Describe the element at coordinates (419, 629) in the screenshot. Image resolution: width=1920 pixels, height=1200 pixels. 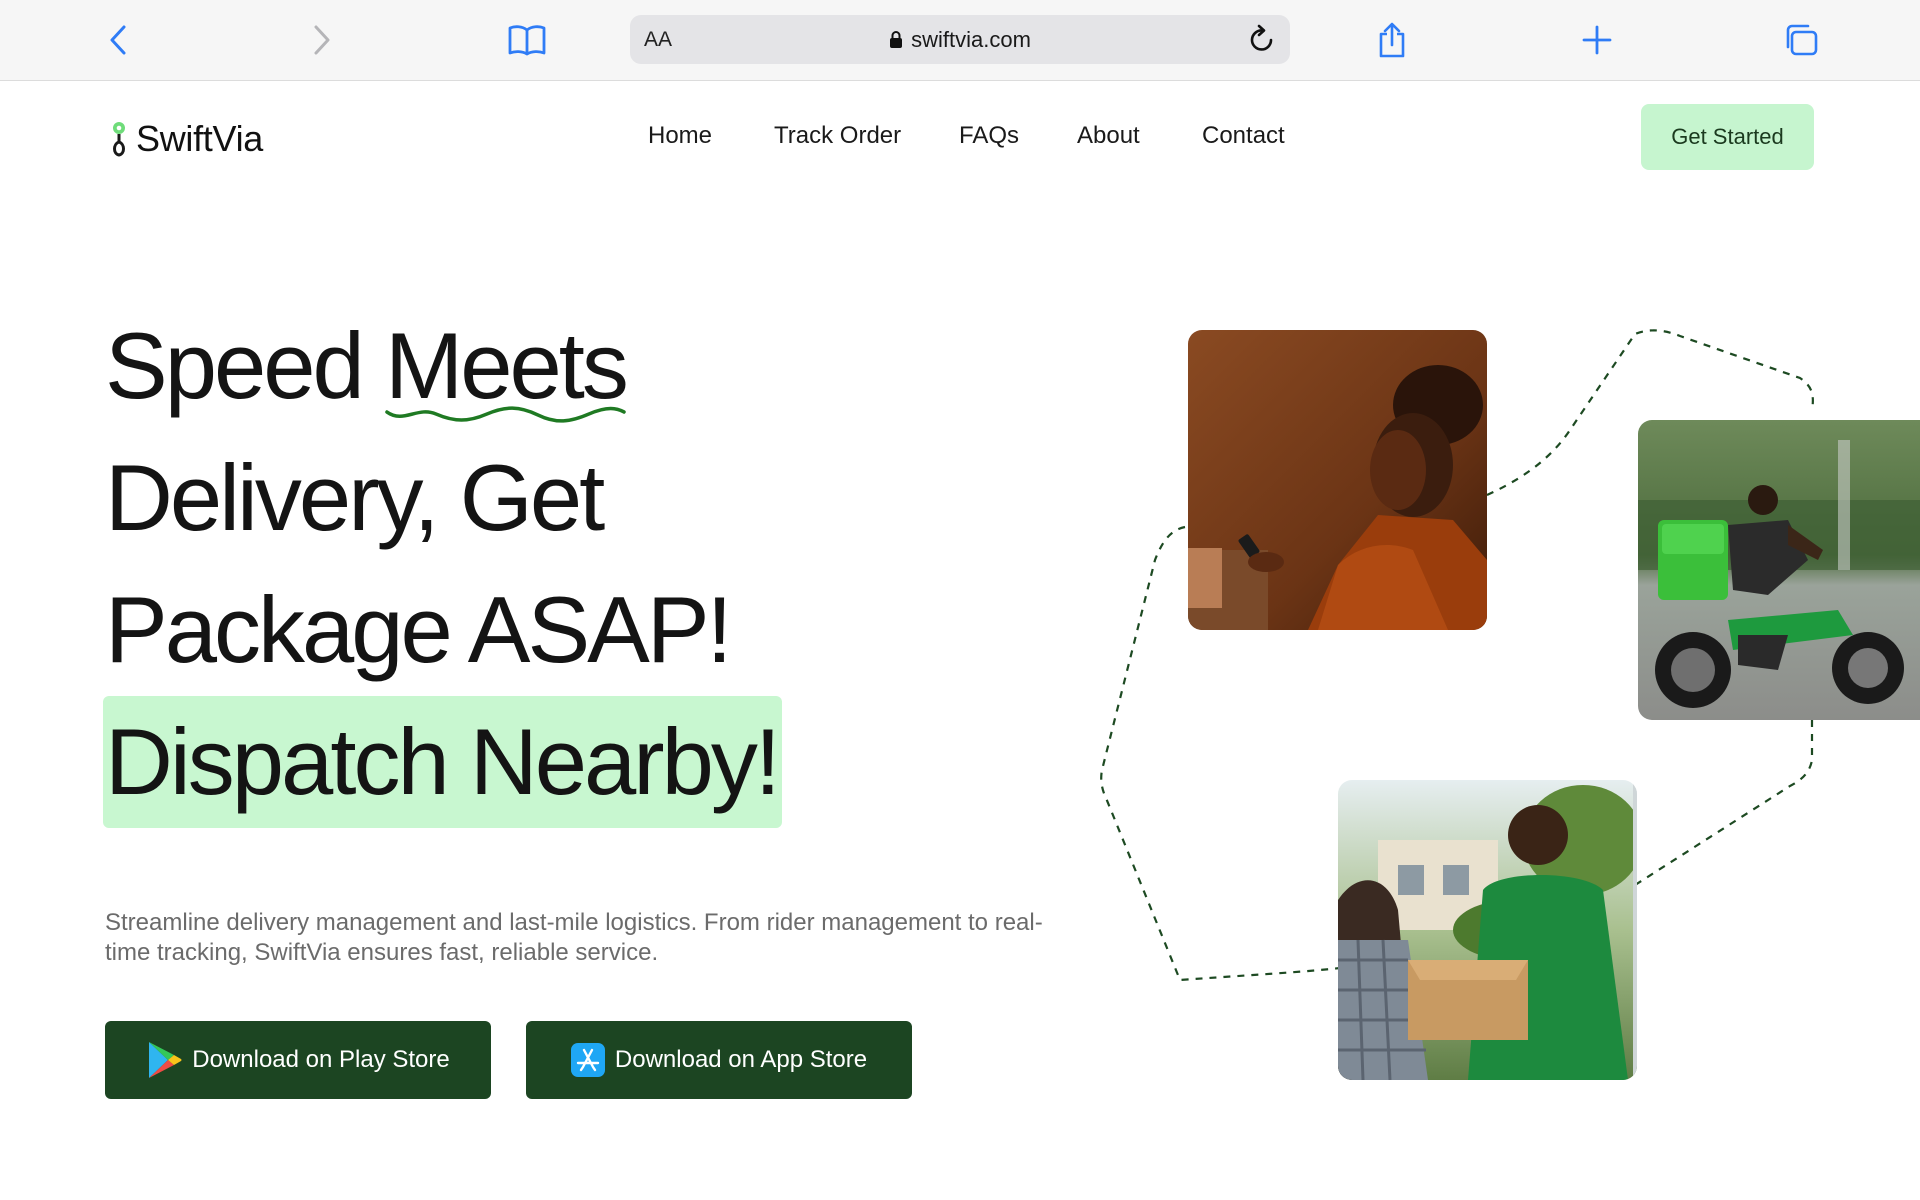
I see `hero-line-3: Package ASAP!` at that location.